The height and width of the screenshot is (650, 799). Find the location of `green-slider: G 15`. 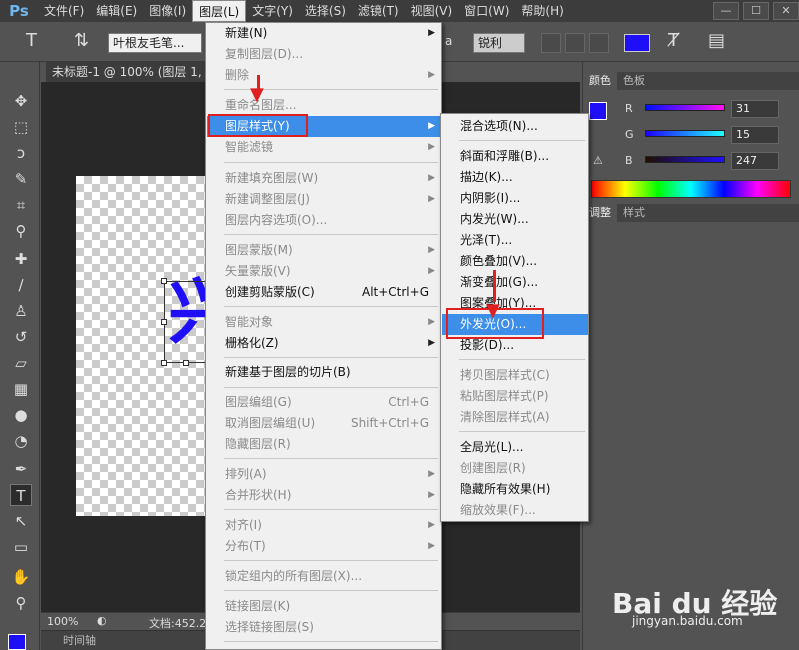

green-slider: G 15 is located at coordinates (712, 136).